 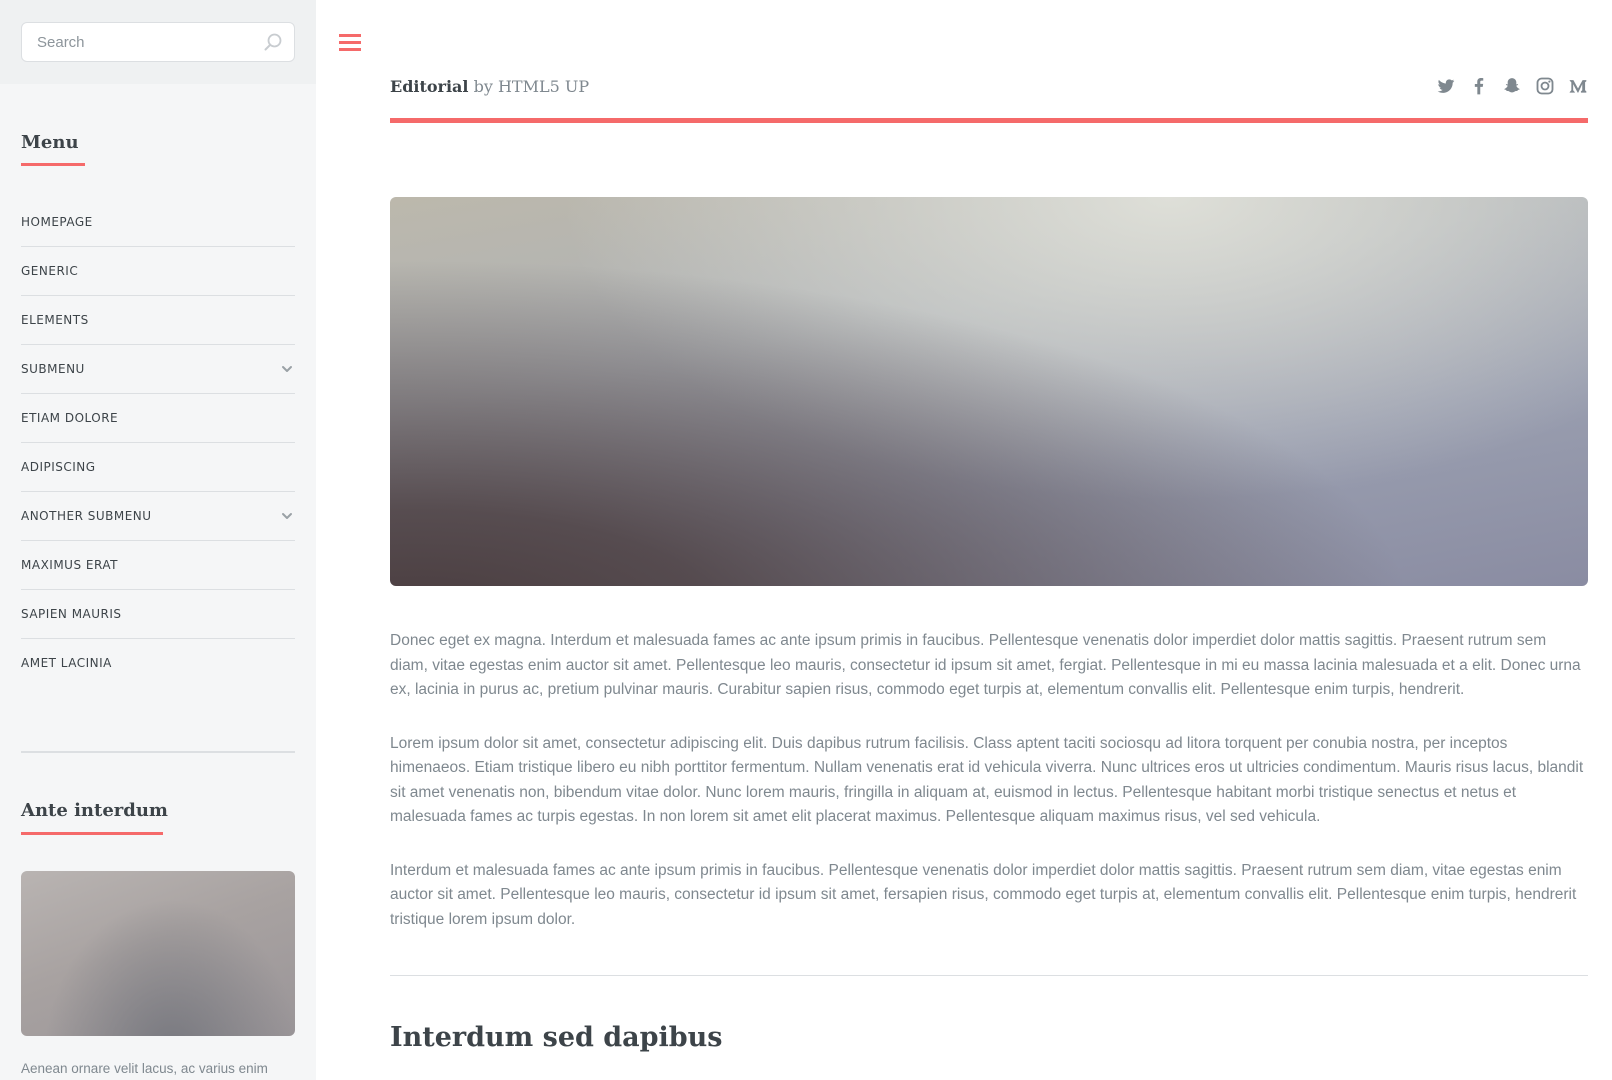 I want to click on sidebar-item-label: Another Submenu, so click(x=86, y=516).